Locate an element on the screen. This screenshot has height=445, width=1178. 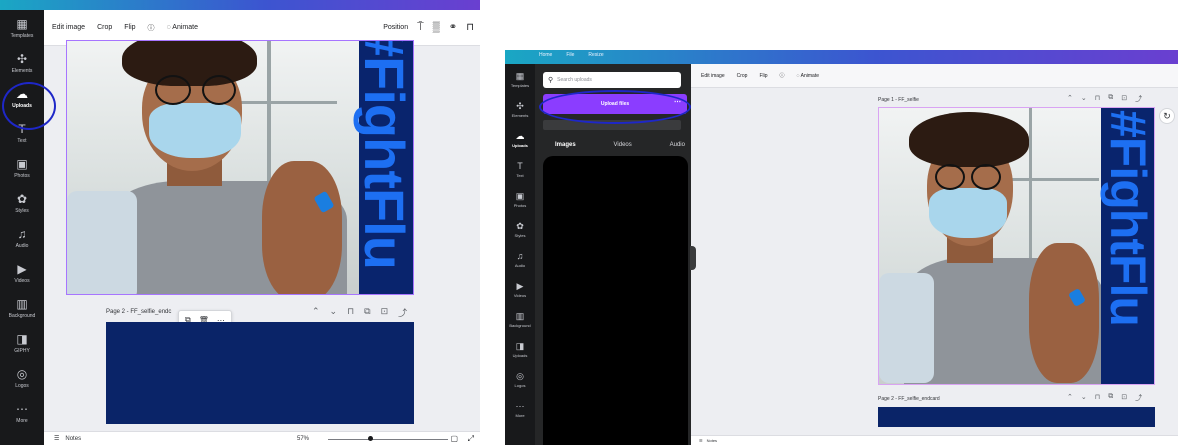
search-uploads-input: ⚲ Search uploads is located at coordinates (612, 80).